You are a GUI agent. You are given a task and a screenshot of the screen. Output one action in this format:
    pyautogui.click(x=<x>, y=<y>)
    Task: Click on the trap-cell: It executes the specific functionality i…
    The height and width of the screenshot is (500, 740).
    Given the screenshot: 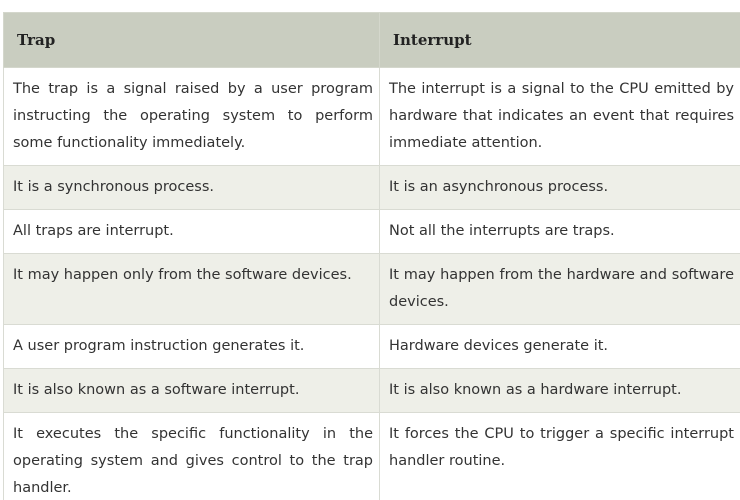 What is the action you would take?
    pyautogui.click(x=191, y=456)
    